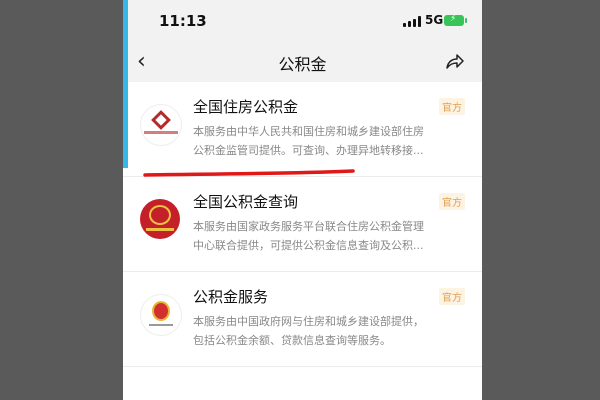 This screenshot has height=400, width=600. Describe the element at coordinates (292, 340) in the screenshot. I see `description-line: 包括公积金余额、贷款信息查询等服务。` at that location.